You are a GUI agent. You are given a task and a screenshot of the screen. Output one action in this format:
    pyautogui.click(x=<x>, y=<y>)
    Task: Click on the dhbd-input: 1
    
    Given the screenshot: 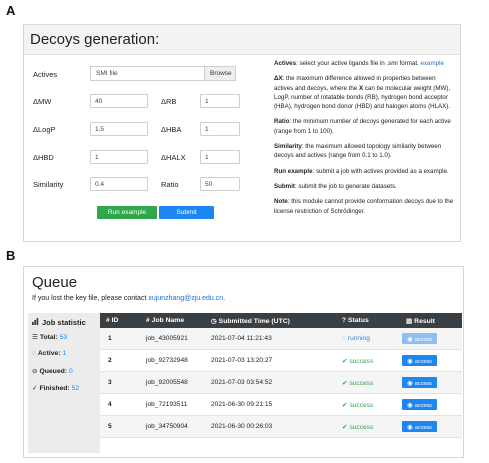 What is the action you would take?
    pyautogui.click(x=119, y=157)
    